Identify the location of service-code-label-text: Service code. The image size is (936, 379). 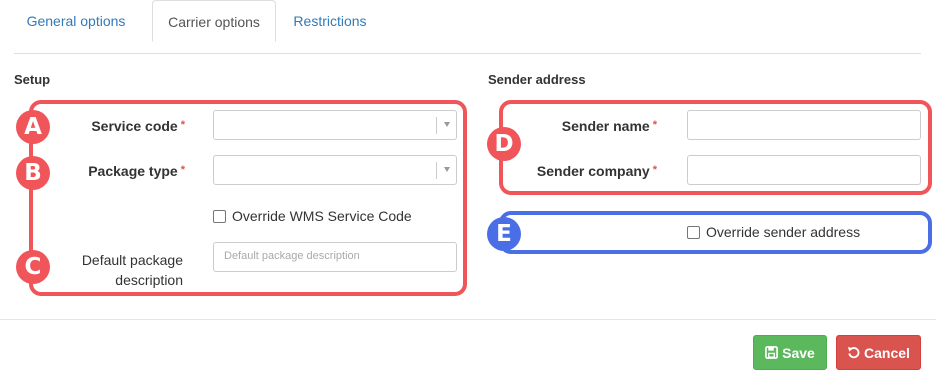
(134, 126).